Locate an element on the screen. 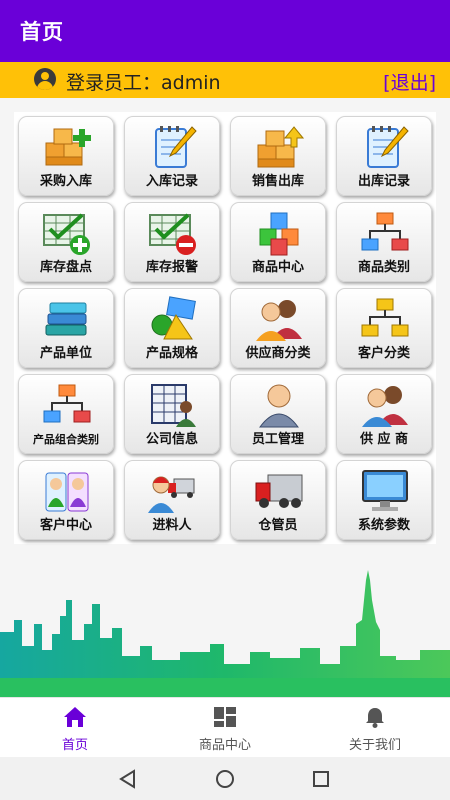 The image size is (450, 800). truck-icon is located at coordinates (279, 491).